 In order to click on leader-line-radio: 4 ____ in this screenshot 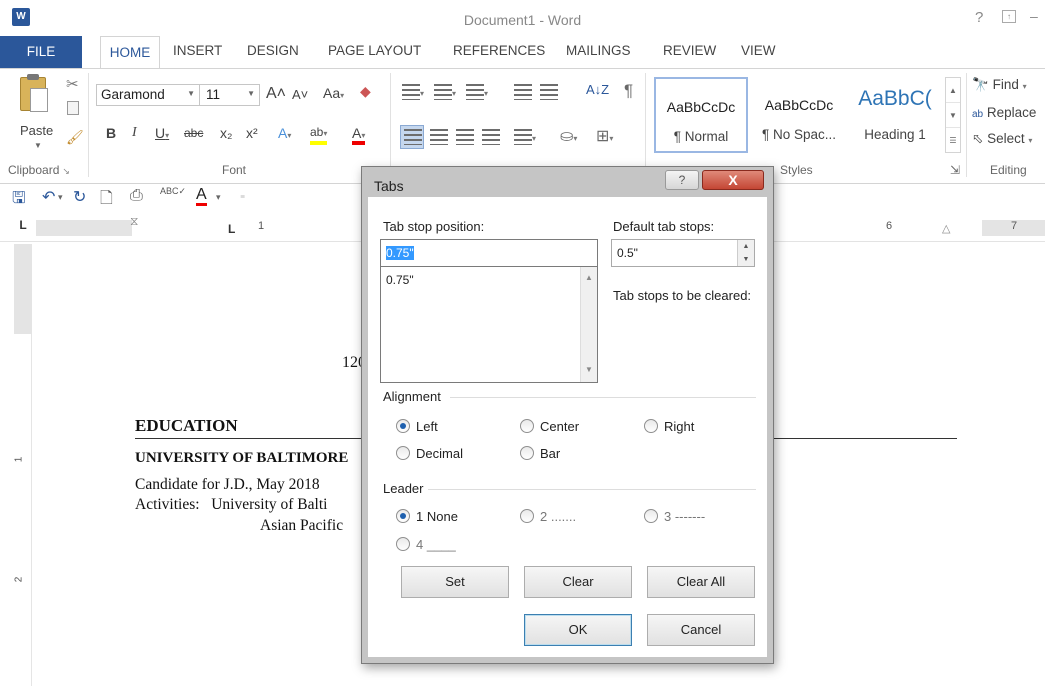, I will do `click(426, 544)`.